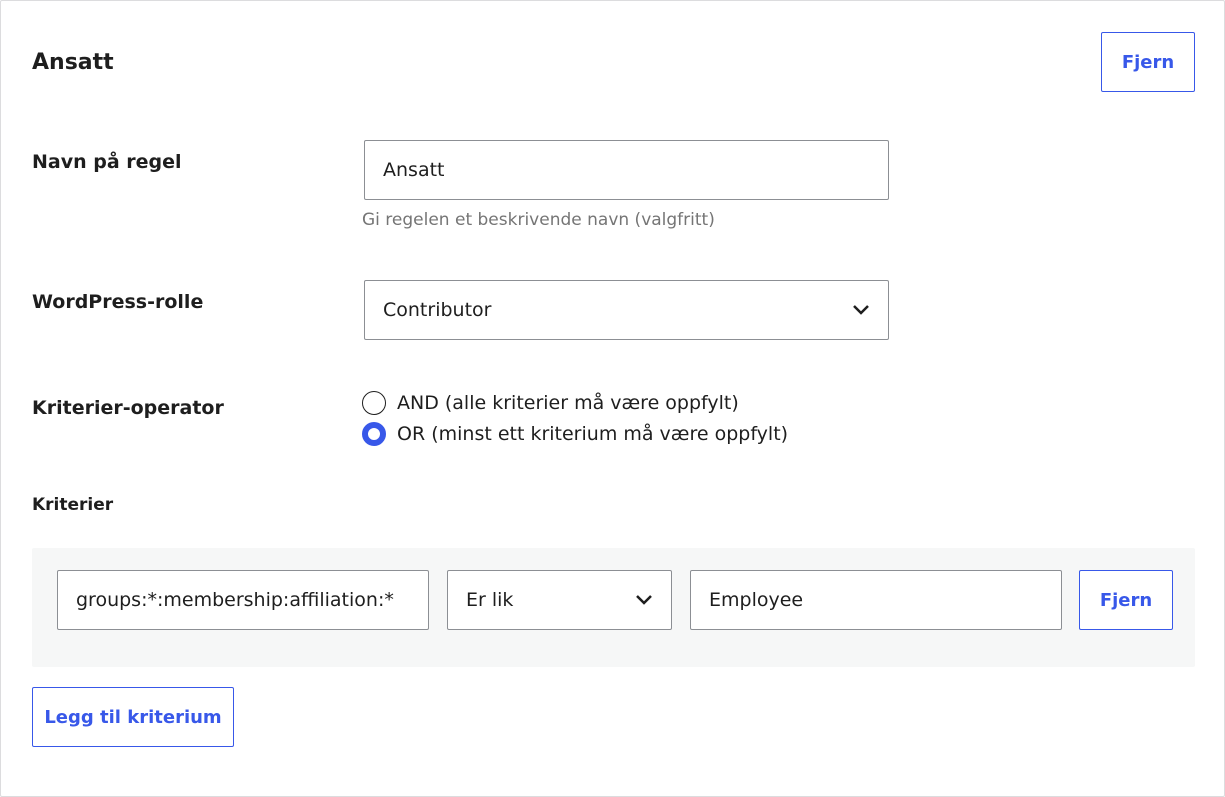  I want to click on criterion-comparator-select: Er lik, so click(559, 600).